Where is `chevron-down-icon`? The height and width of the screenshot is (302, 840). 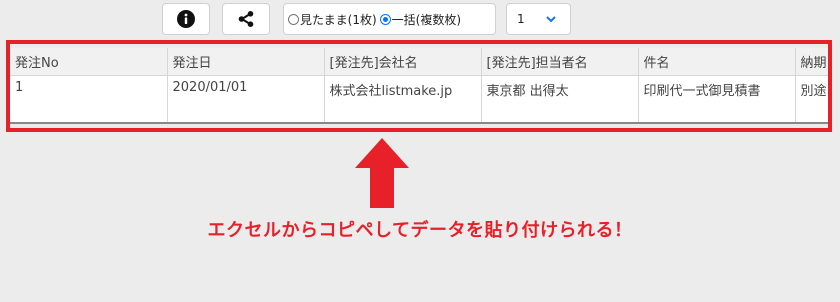
chevron-down-icon is located at coordinates (551, 19).